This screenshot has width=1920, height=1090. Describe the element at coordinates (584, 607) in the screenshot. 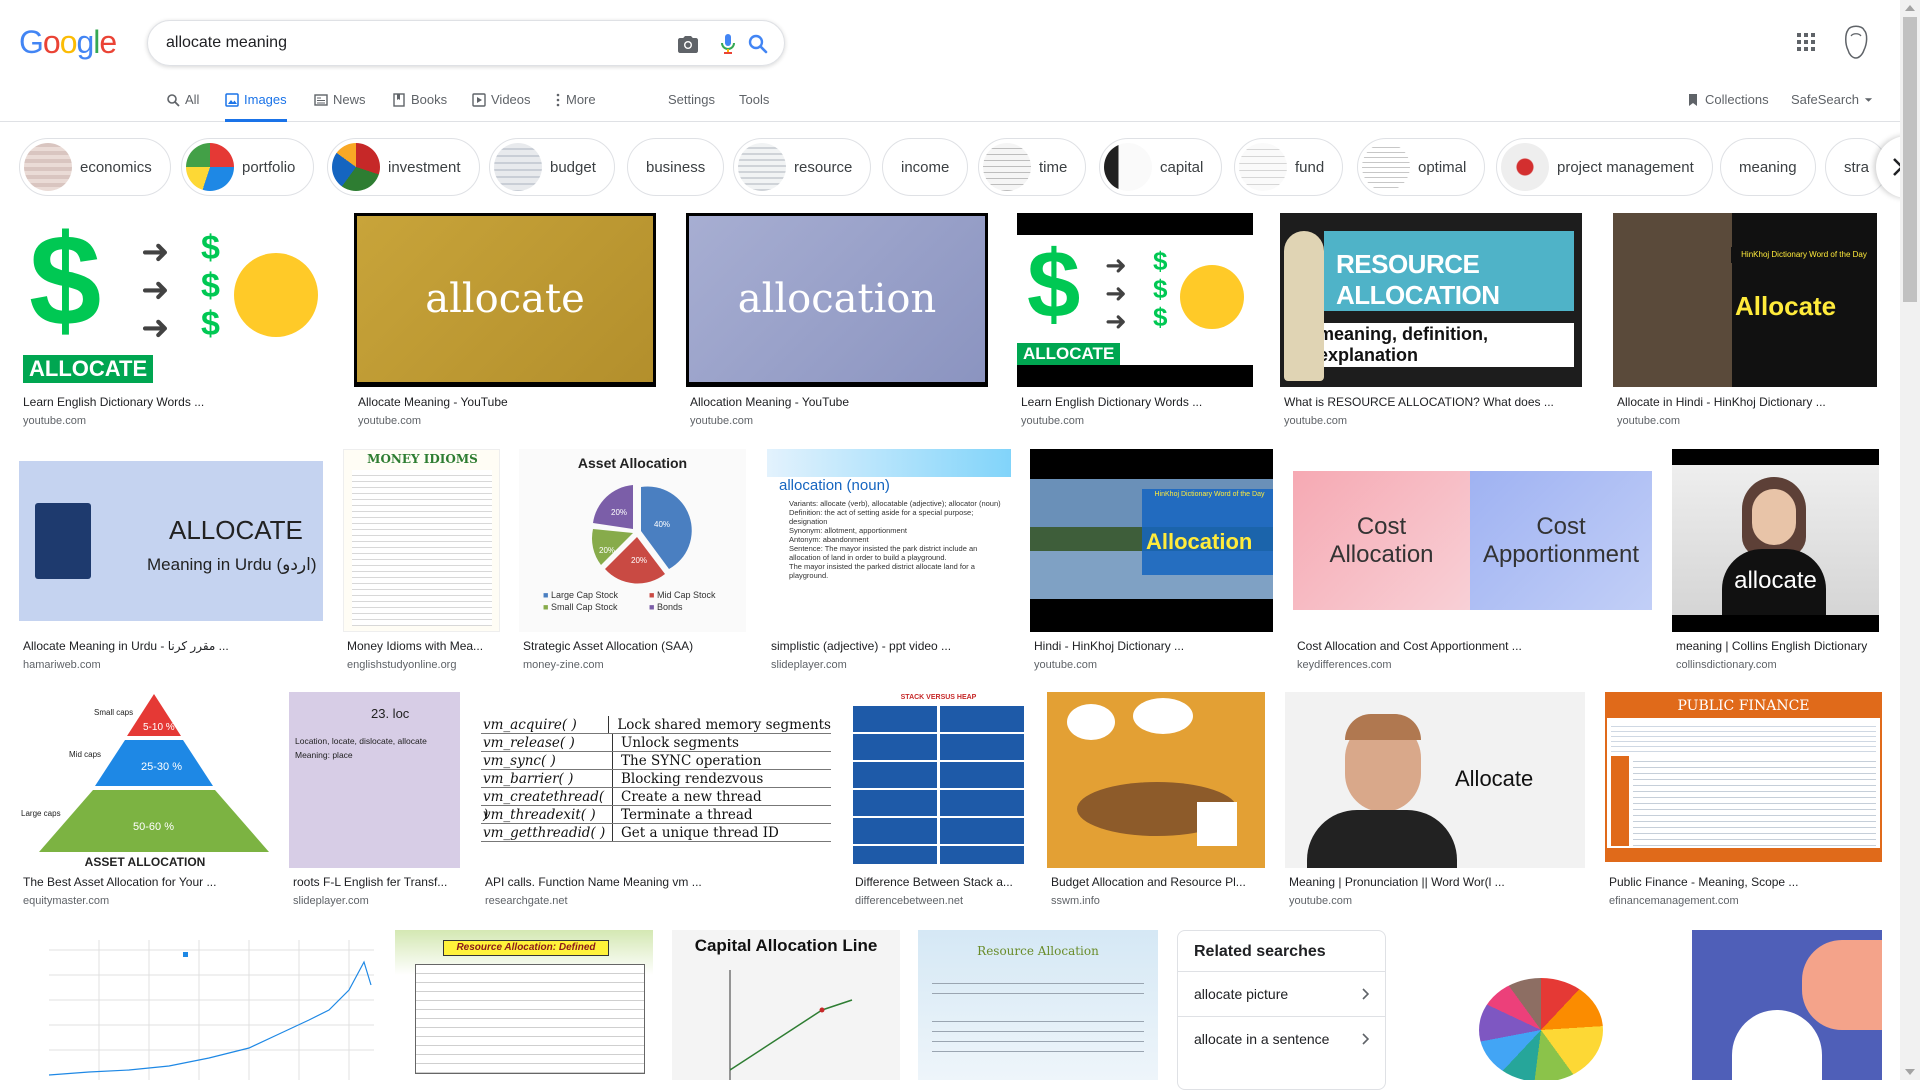

I see `legend-item: Small Cap Stock` at that location.